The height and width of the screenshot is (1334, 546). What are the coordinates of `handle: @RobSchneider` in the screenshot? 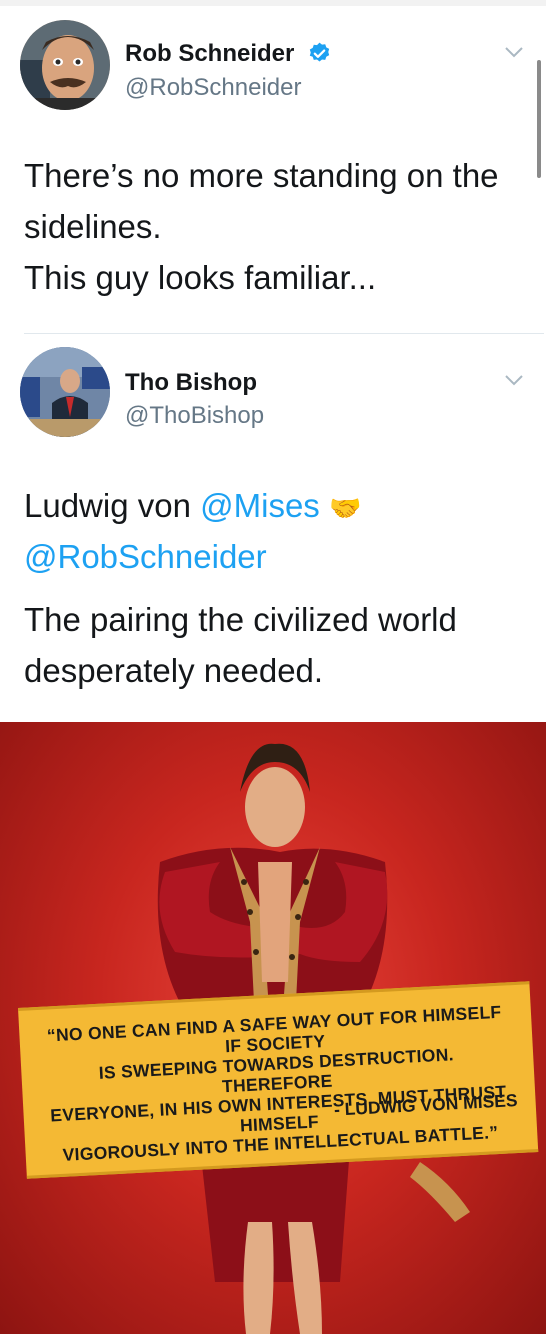 It's located at (213, 88).